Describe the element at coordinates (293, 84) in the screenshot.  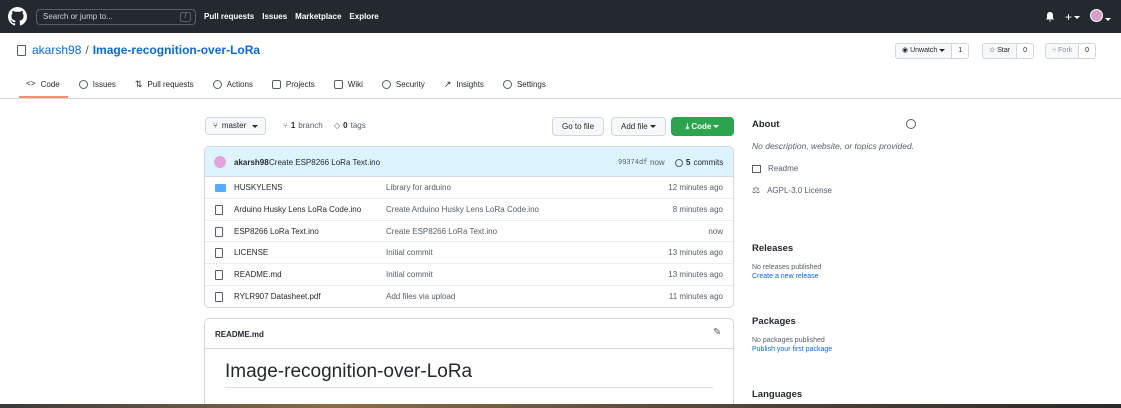
I see `tab-projects: Projects` at that location.